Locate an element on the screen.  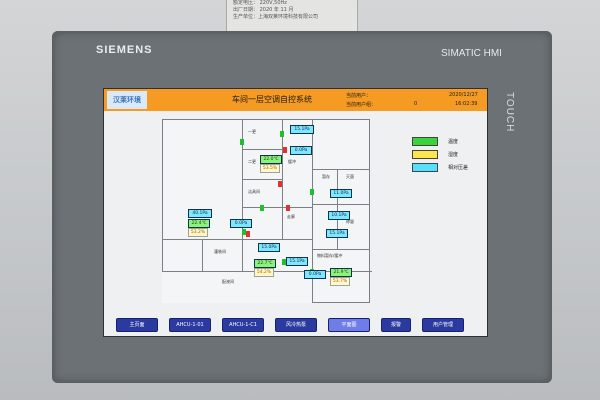
nav-button-heat-pump: 风冷热泵 is located at coordinates (296, 325).